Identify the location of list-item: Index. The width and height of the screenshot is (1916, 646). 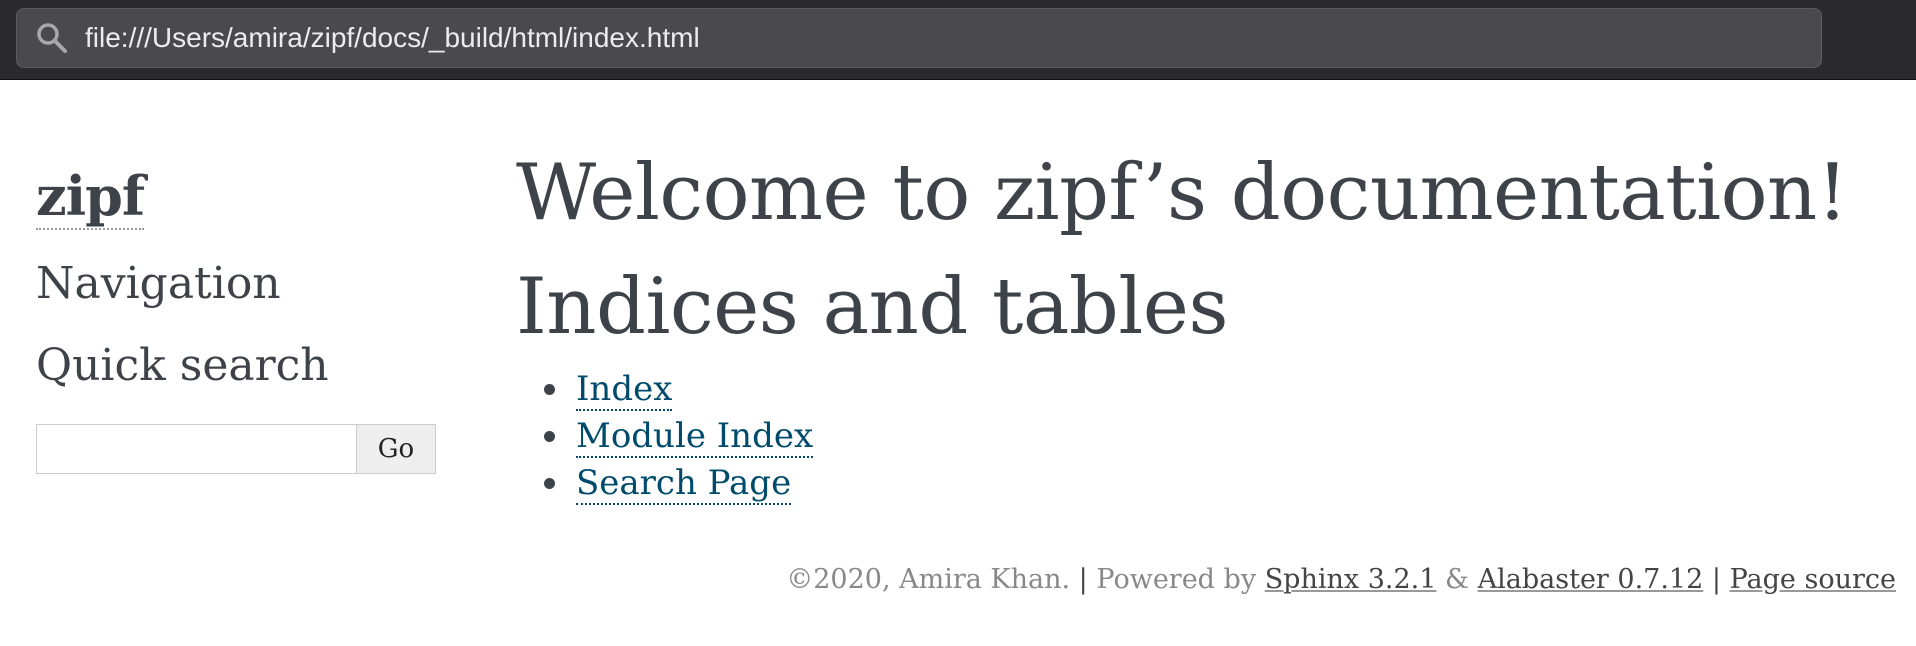
(678, 389).